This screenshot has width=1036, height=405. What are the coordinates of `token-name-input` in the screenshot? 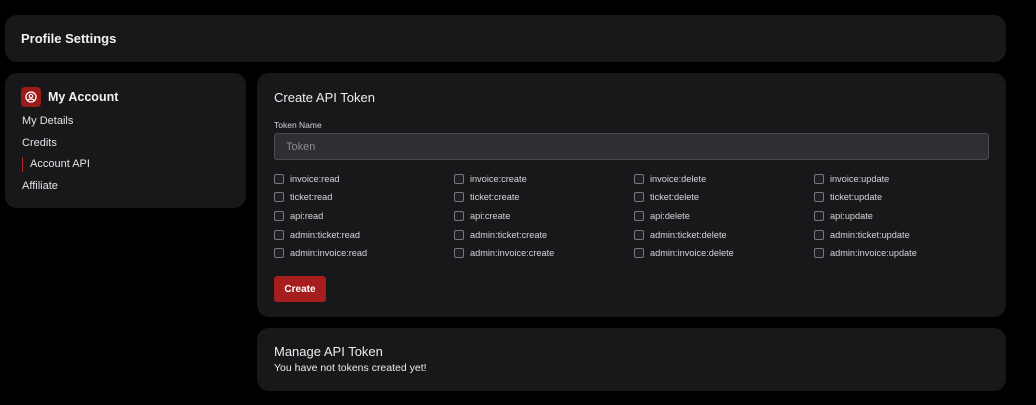 It's located at (631, 146).